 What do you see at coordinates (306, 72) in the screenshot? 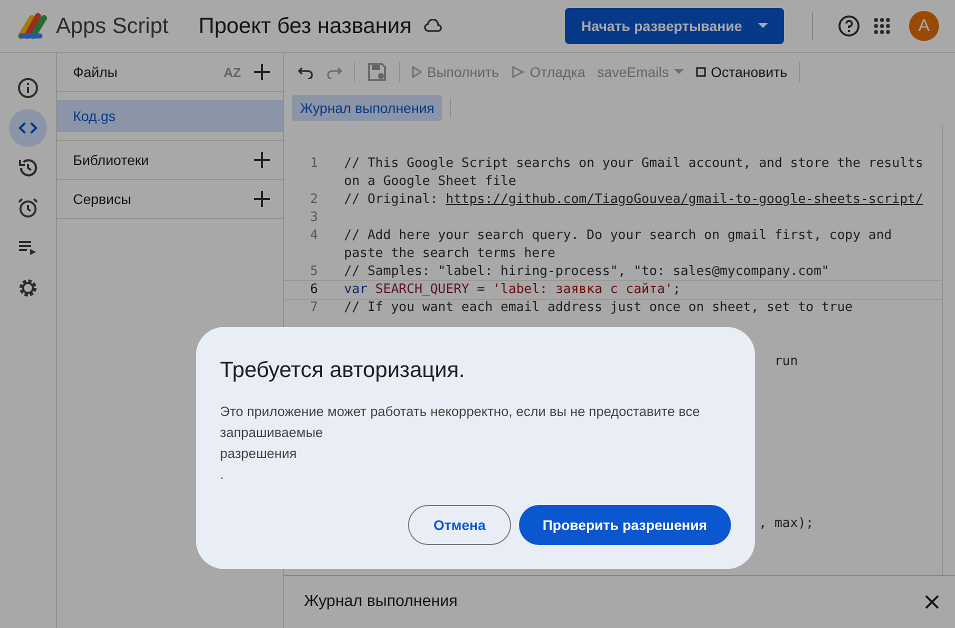
I see `undo-icon` at bounding box center [306, 72].